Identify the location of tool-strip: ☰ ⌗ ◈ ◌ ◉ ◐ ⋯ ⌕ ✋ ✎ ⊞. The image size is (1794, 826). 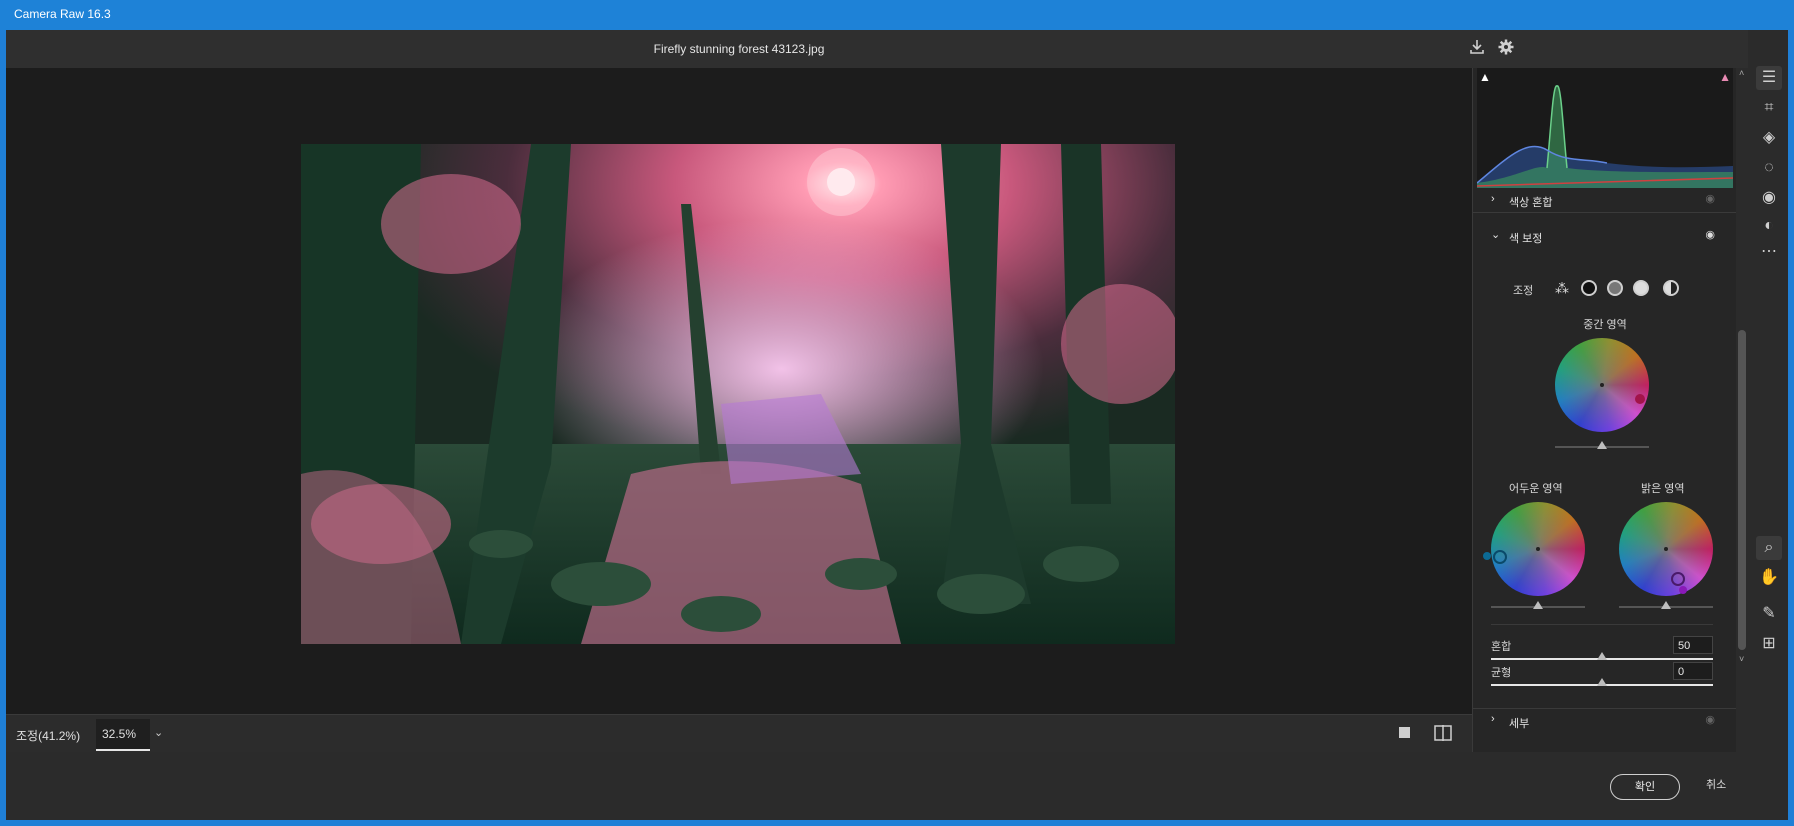
(1768, 425).